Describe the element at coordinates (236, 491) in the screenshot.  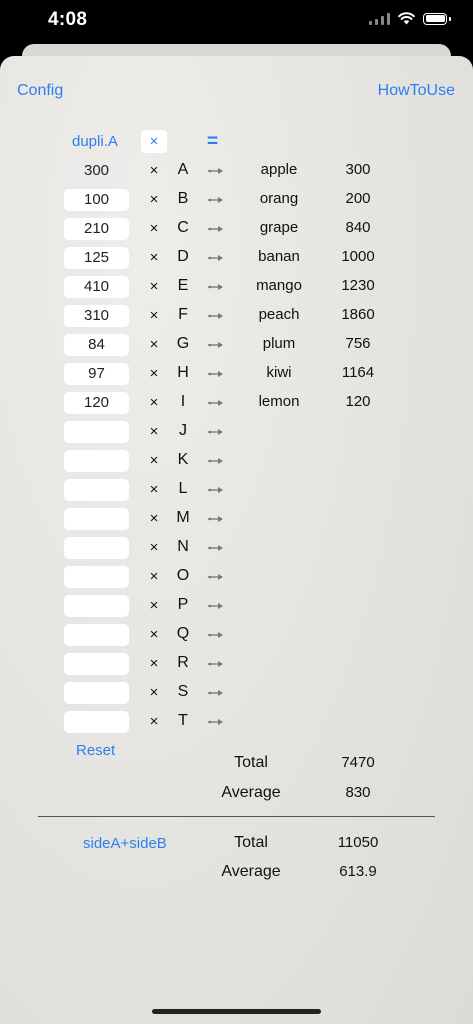
I see `list-item: × L` at that location.